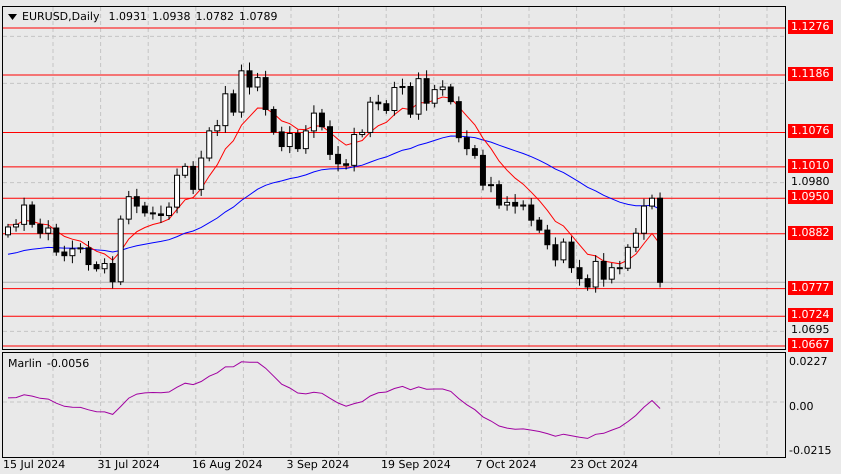 The image size is (841, 474). What do you see at coordinates (258, 17) in the screenshot?
I see `ohlc-value: 1.0789` at bounding box center [258, 17].